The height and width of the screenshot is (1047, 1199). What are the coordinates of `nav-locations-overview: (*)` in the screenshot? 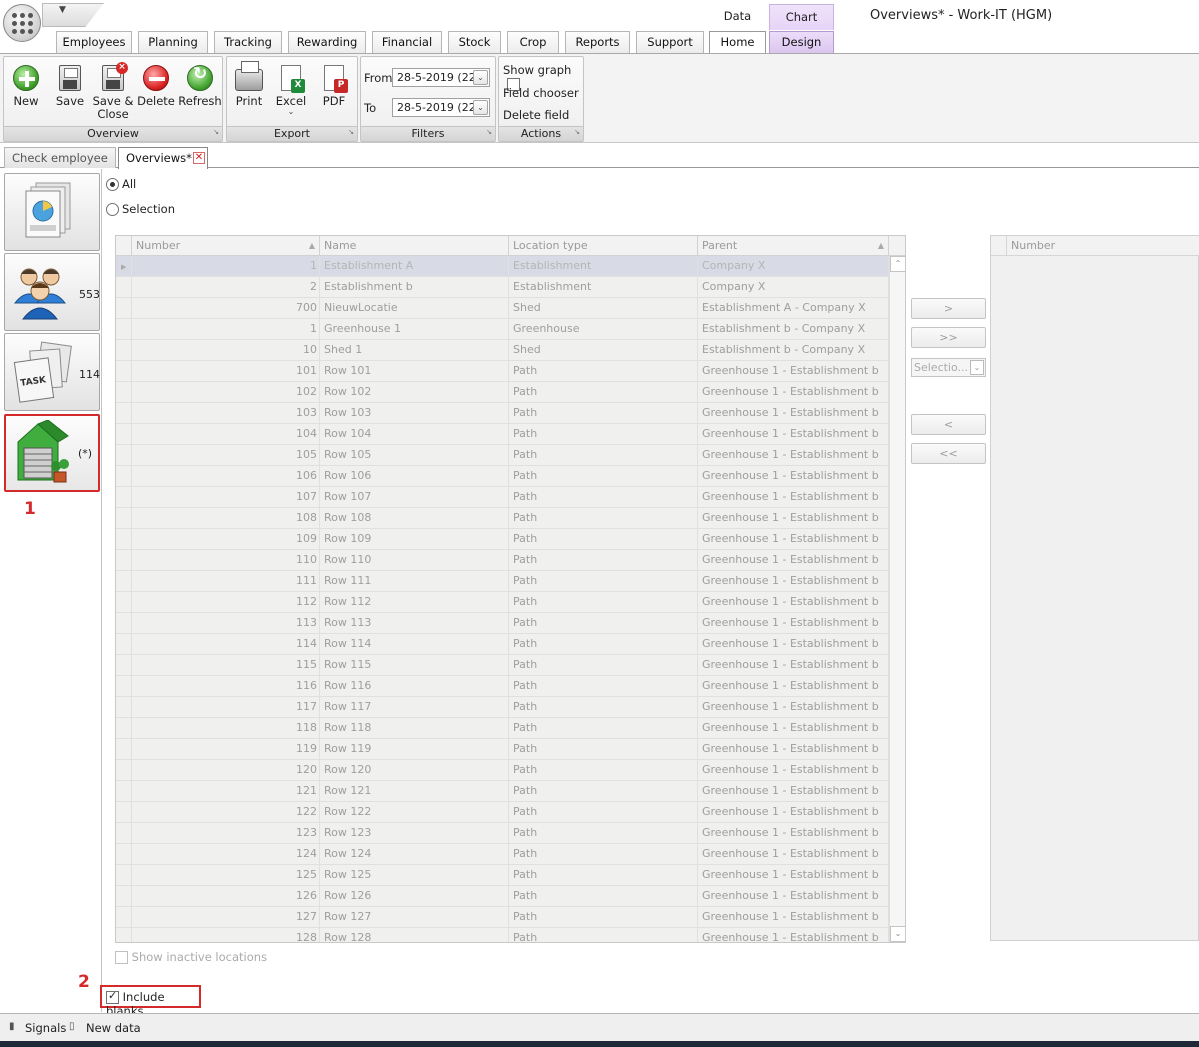 It's located at (52, 453).